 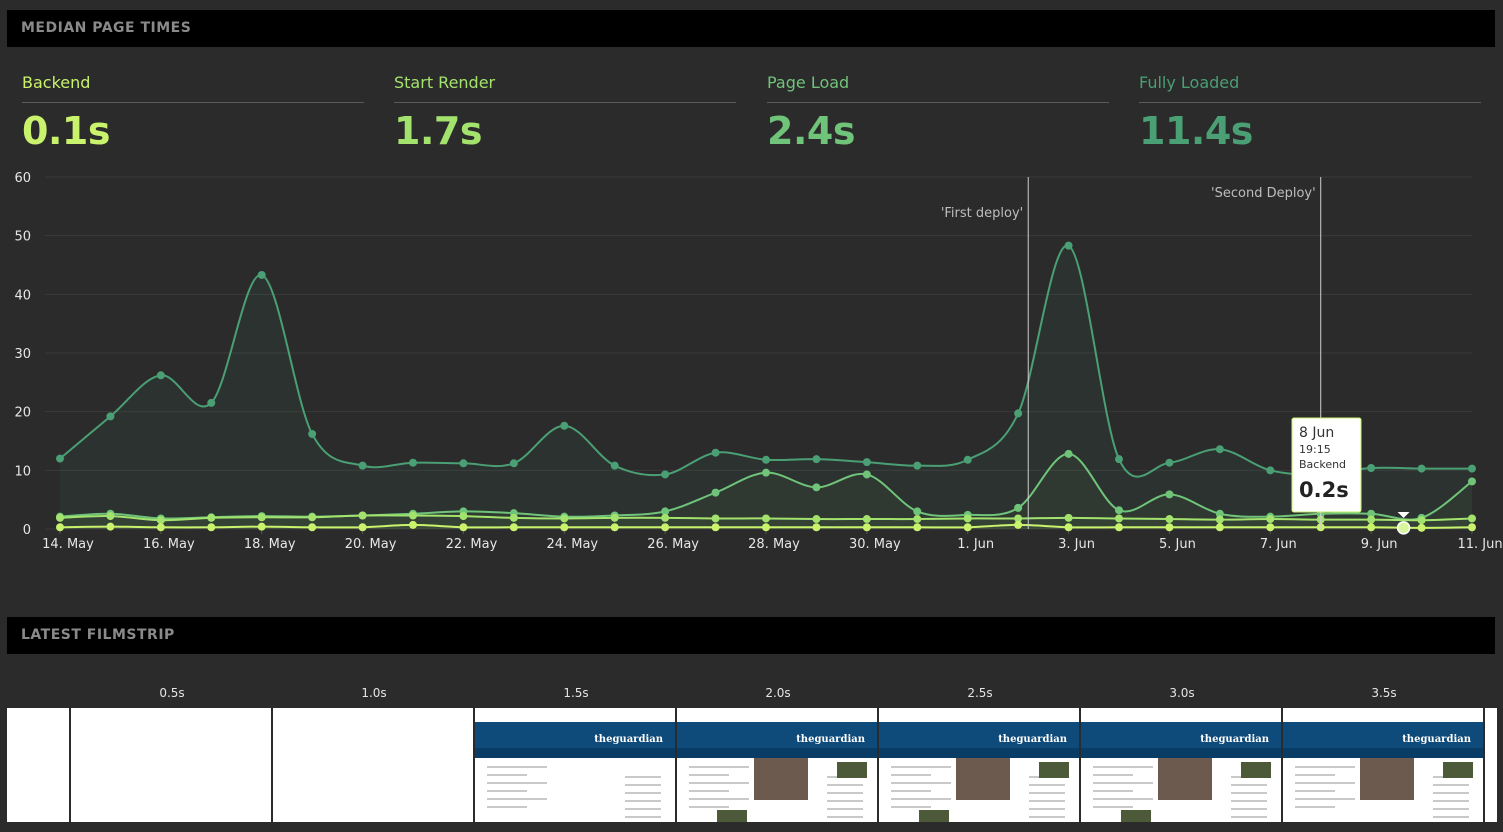 I want to click on x-tick-label: 28. May, so click(x=774, y=544).